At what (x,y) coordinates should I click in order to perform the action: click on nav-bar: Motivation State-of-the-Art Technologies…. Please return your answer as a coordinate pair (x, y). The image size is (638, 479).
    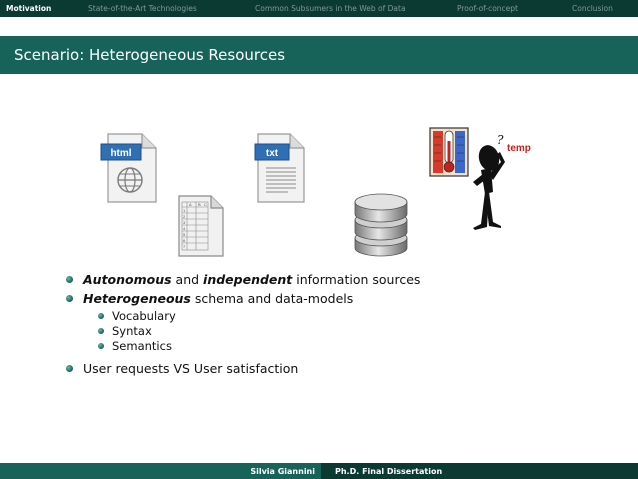
    Looking at the image, I should click on (319, 8).